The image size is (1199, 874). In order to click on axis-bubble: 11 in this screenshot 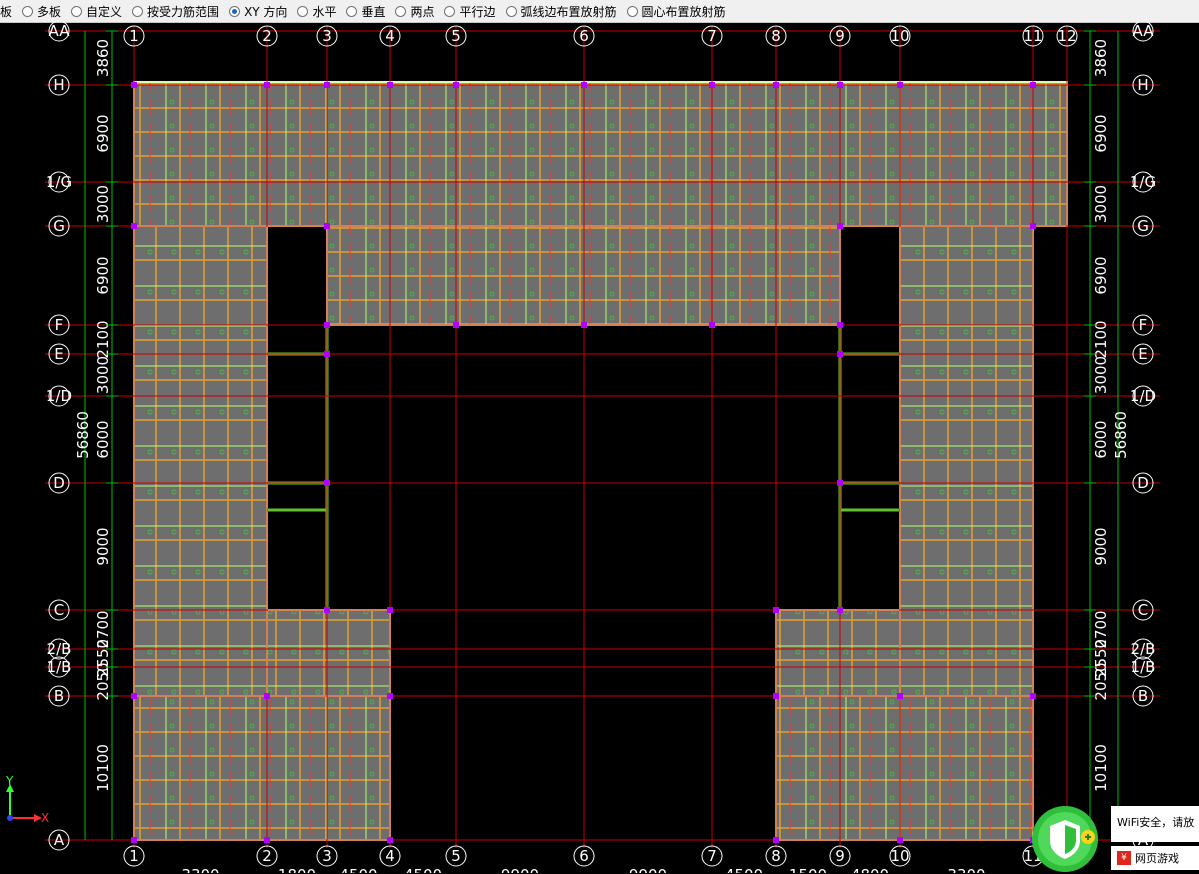, I will do `click(1033, 36)`.